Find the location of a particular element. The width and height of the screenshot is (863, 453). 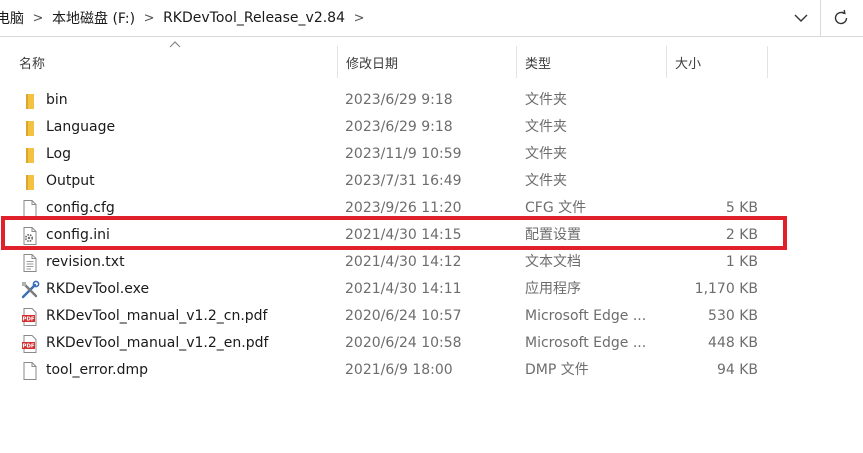

file-type: 文本文档 is located at coordinates (553, 262).